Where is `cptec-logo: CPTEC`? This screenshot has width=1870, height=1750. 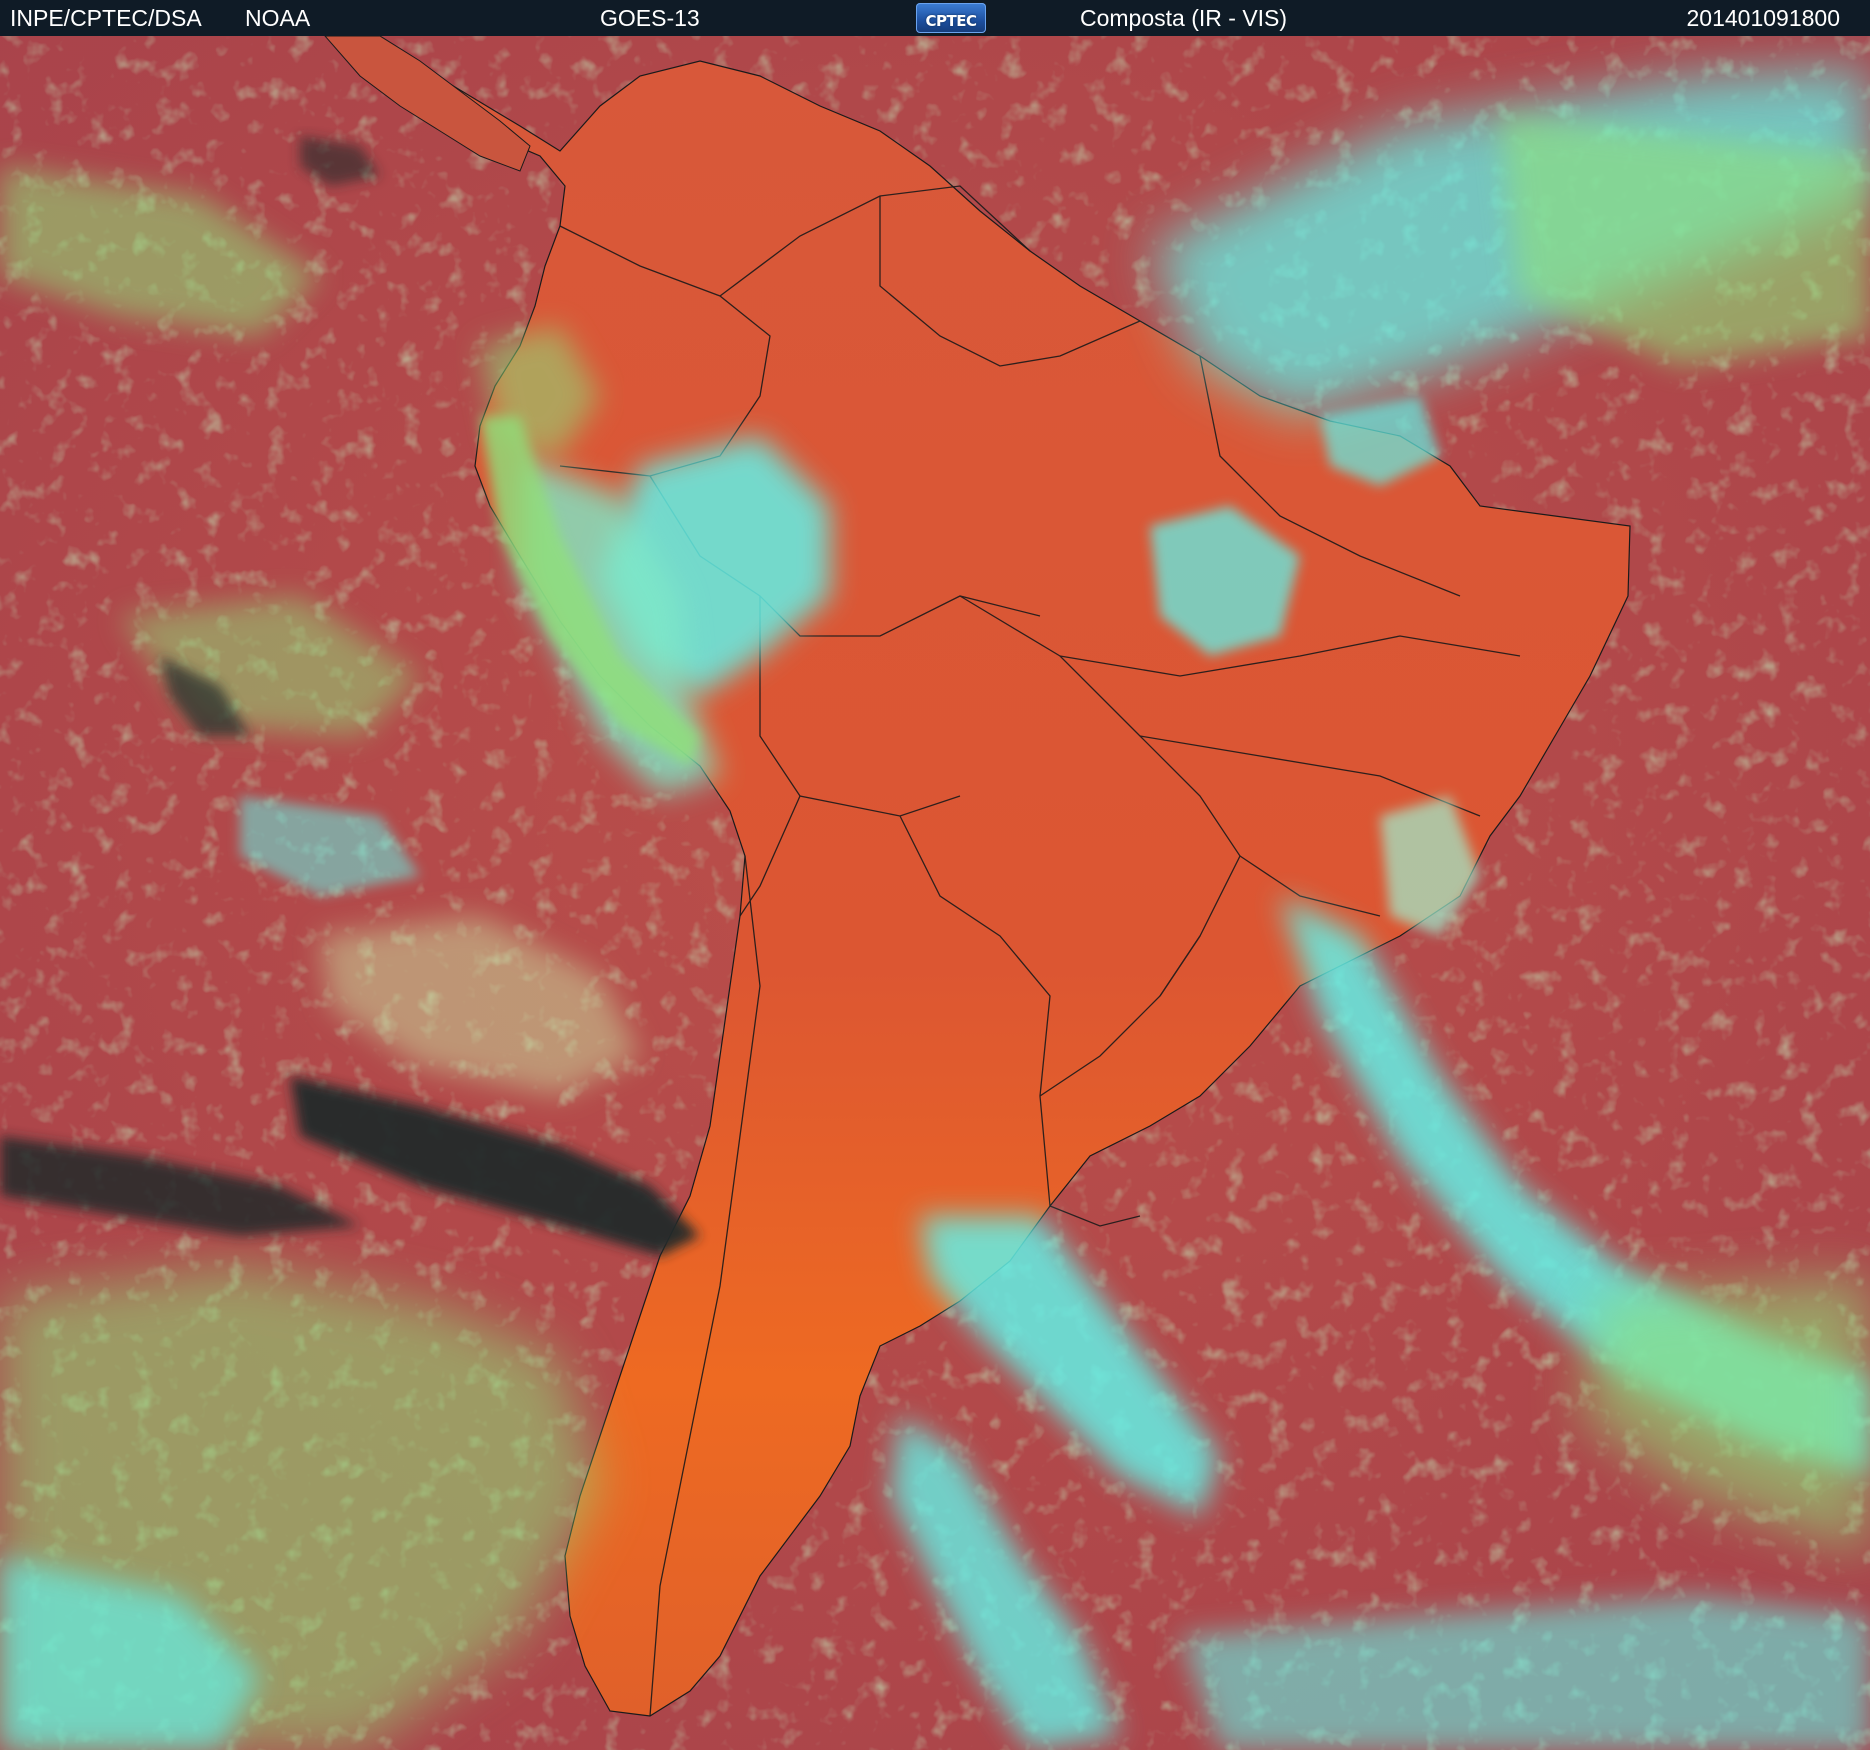 cptec-logo: CPTEC is located at coordinates (951, 18).